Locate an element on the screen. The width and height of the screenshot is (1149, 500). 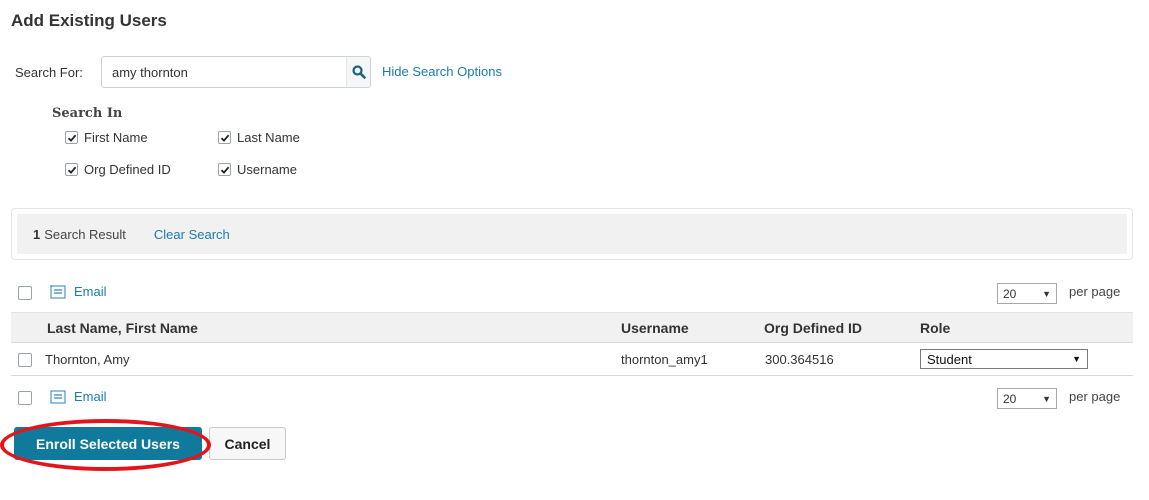
select-all-checkbox-top is located at coordinates (25, 293).